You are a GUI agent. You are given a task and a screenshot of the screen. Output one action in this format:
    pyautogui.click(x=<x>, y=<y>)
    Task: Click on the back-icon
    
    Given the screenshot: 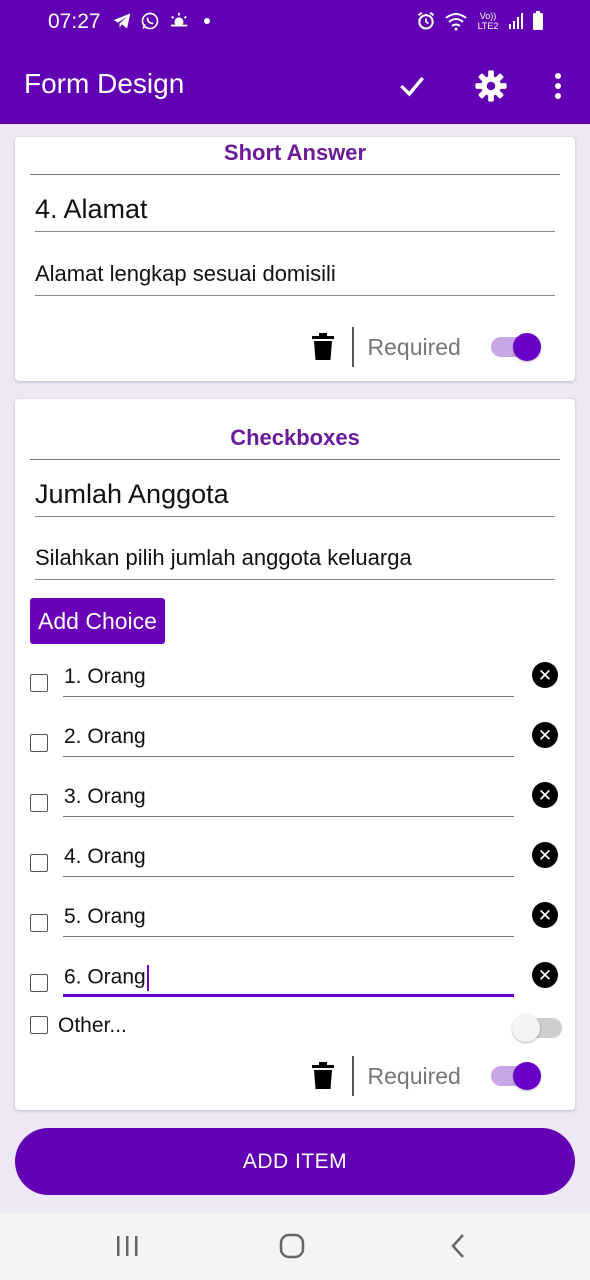 What is the action you would take?
    pyautogui.click(x=457, y=1246)
    